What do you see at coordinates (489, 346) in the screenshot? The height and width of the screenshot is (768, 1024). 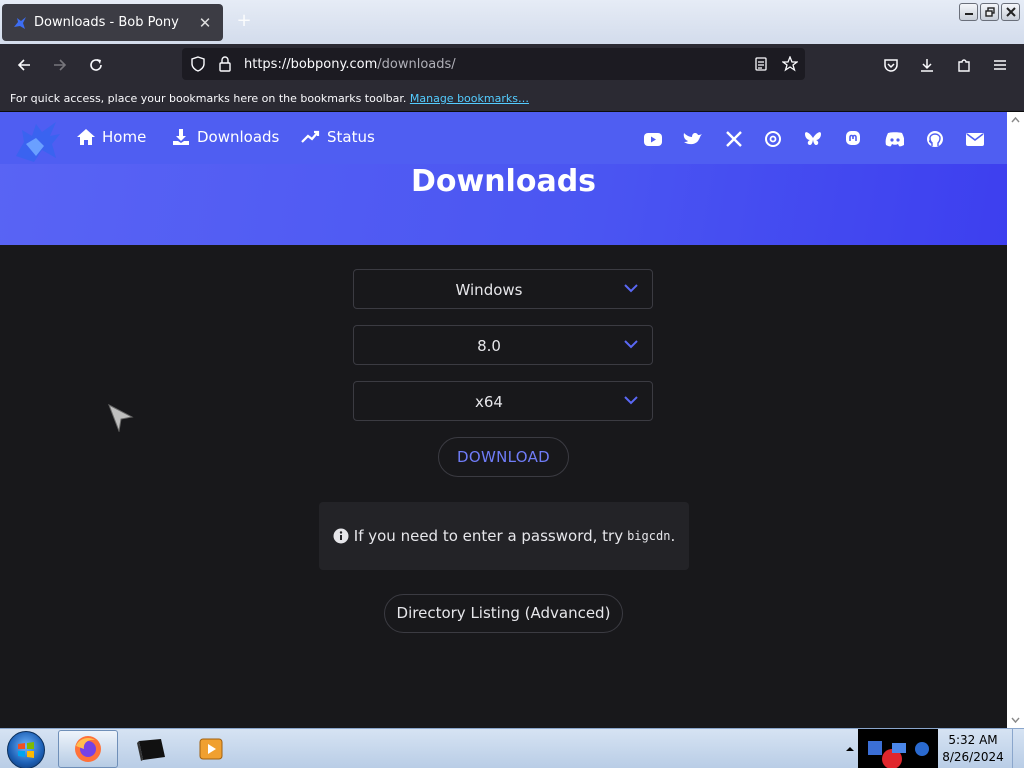 I see `version-select-value: 8.0` at bounding box center [489, 346].